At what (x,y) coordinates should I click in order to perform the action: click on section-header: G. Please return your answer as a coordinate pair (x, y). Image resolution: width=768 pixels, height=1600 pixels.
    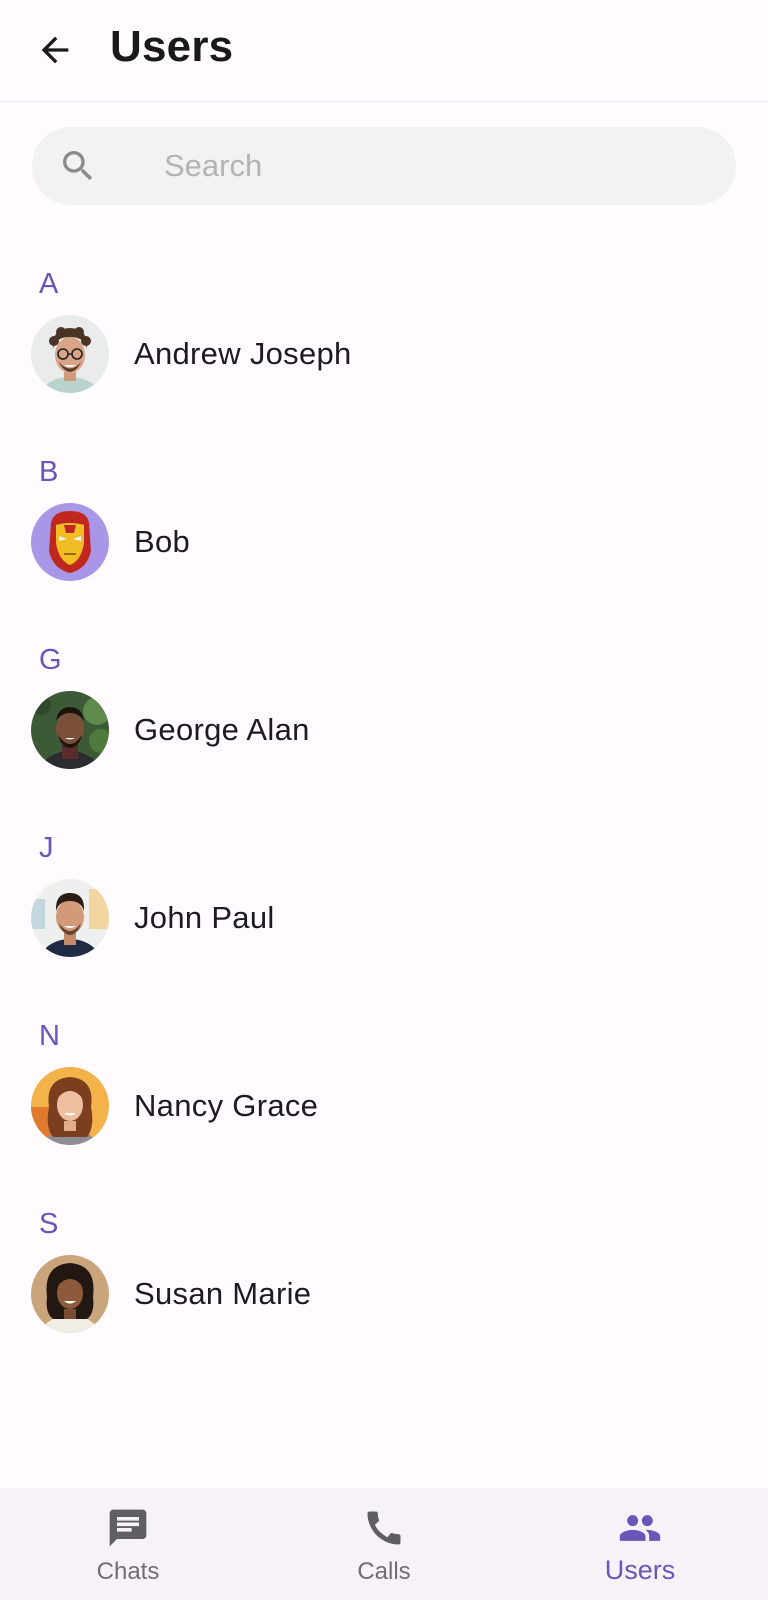
    Looking at the image, I should click on (50, 660).